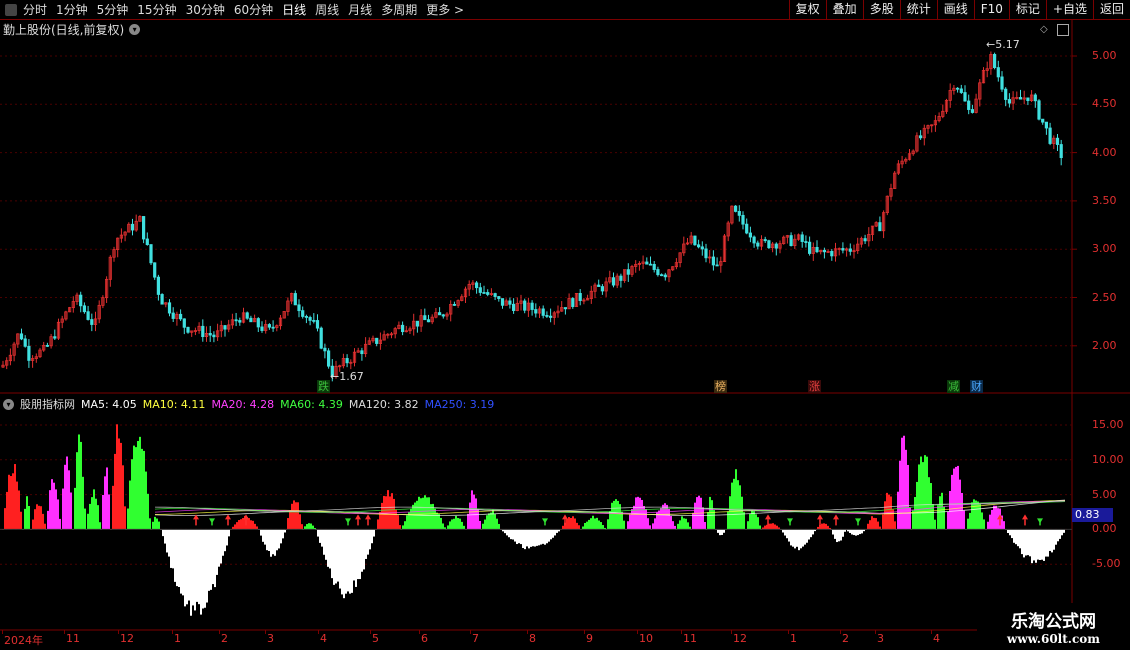 This screenshot has width=1130, height=650. I want to click on chevron-down-icon: ▾, so click(8, 404).